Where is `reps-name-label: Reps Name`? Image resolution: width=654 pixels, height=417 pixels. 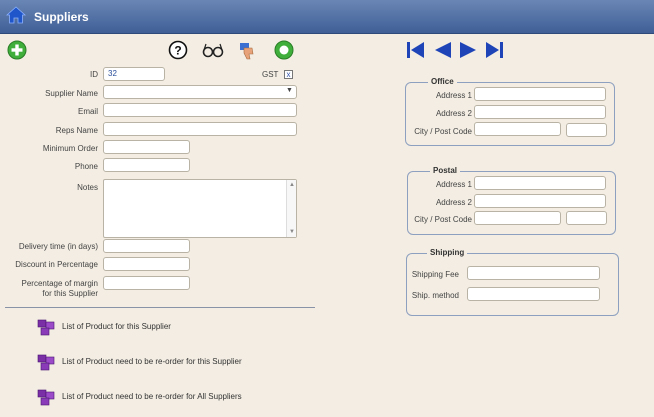
reps-name-label: Reps Name is located at coordinates (76, 130).